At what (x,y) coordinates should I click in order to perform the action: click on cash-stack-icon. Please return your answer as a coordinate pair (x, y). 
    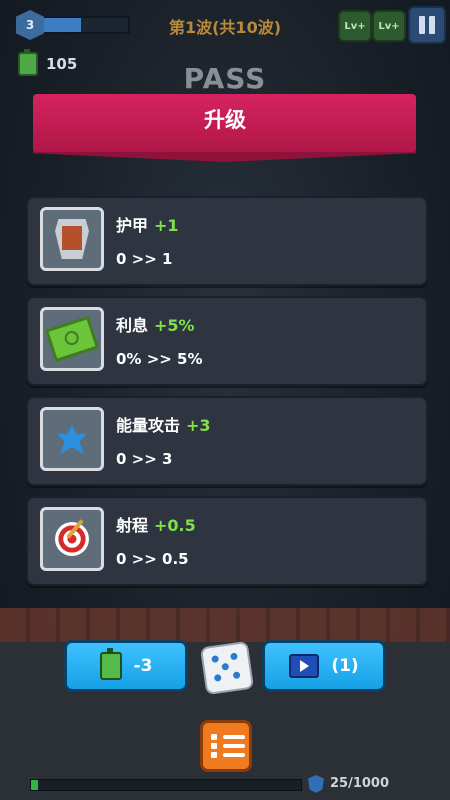
    Looking at the image, I should click on (72, 339).